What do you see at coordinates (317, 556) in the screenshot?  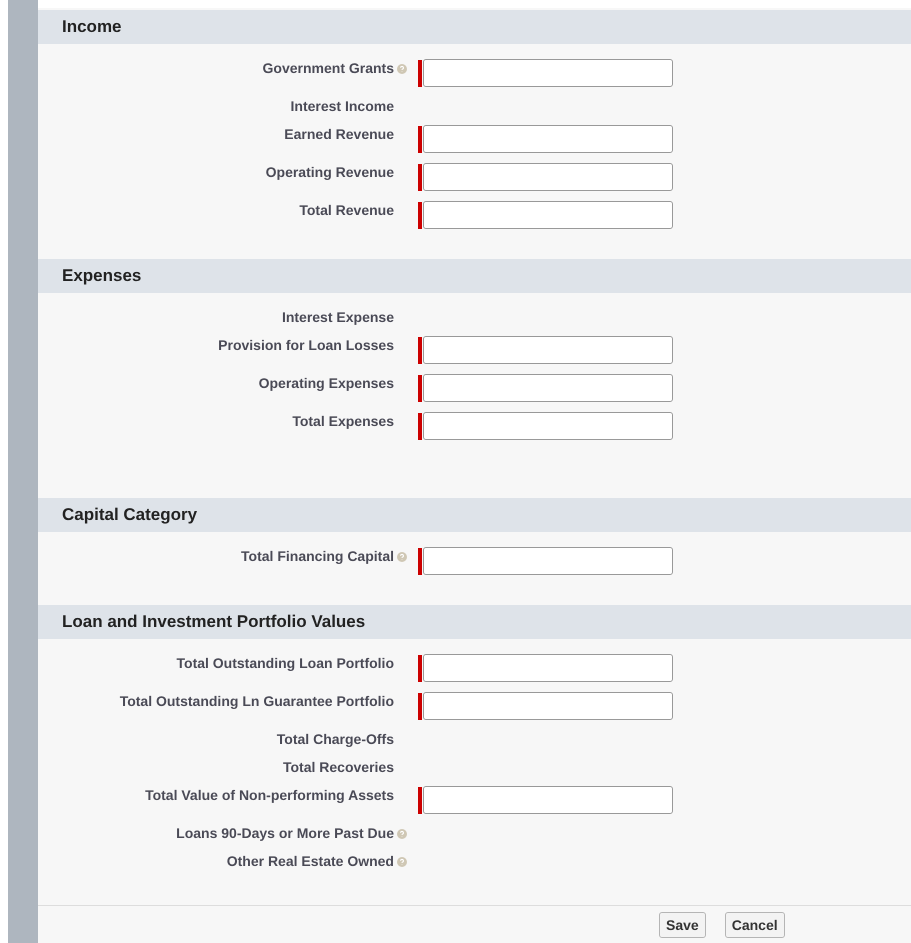 I see `field-label: Total Financing Capital` at bounding box center [317, 556].